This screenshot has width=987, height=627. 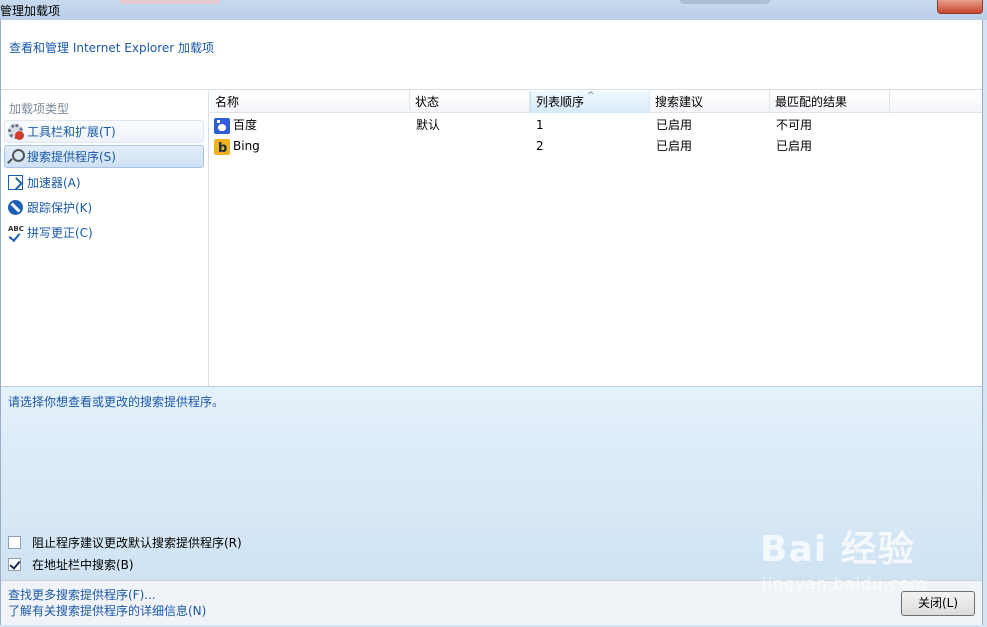 What do you see at coordinates (15, 182) in the screenshot?
I see `accelerator-icon` at bounding box center [15, 182].